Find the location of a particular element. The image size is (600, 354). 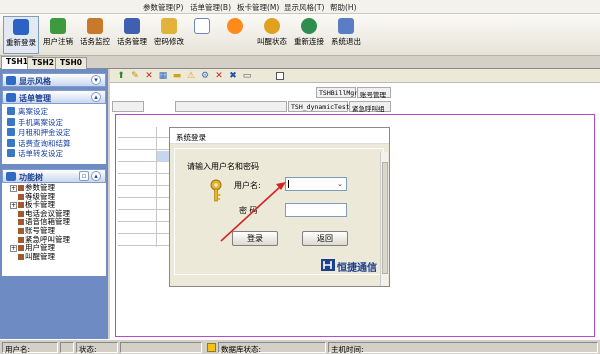

status-host-time: 主机时间: is located at coordinates (463, 348).